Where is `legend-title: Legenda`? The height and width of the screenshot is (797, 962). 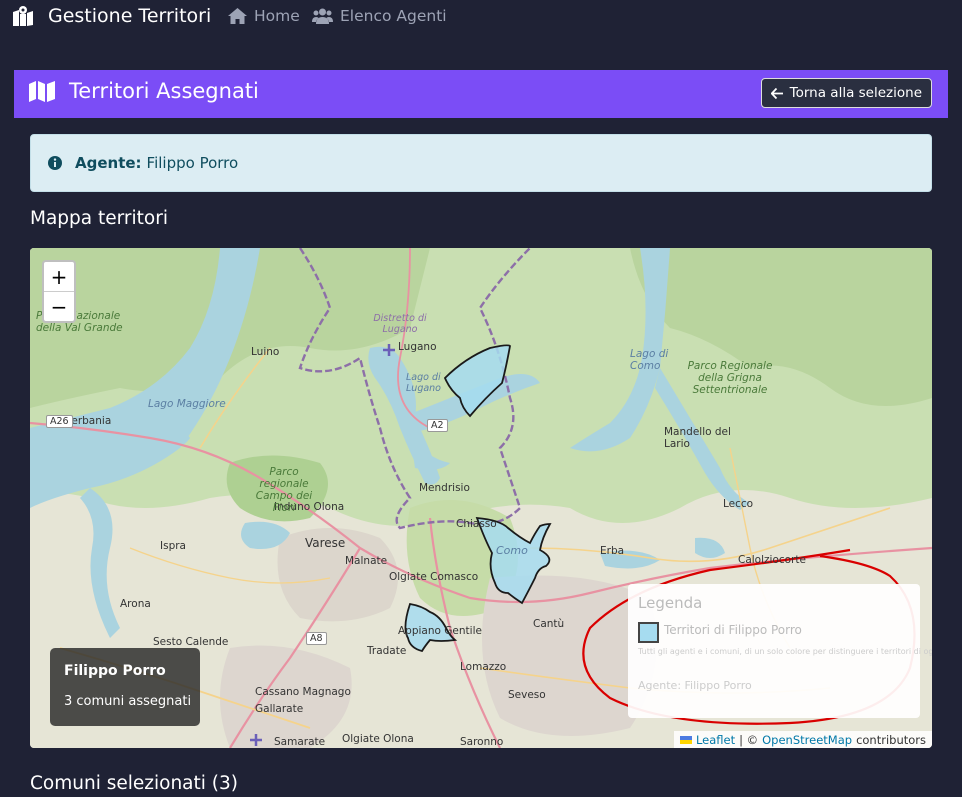
legend-title: Legenda is located at coordinates (670, 603).